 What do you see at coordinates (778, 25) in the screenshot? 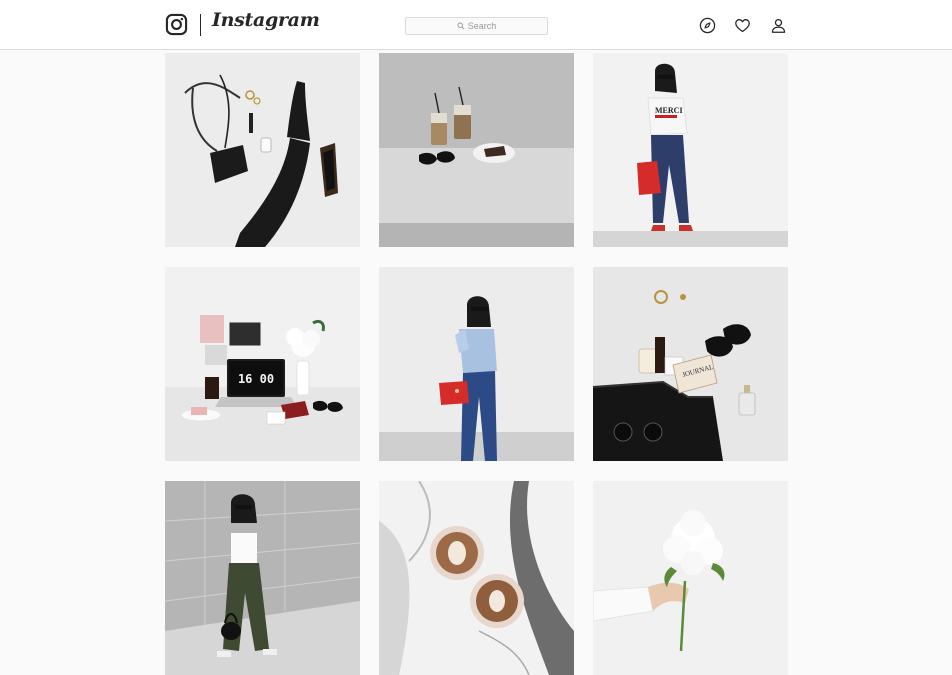
I see `person-icon` at bounding box center [778, 25].